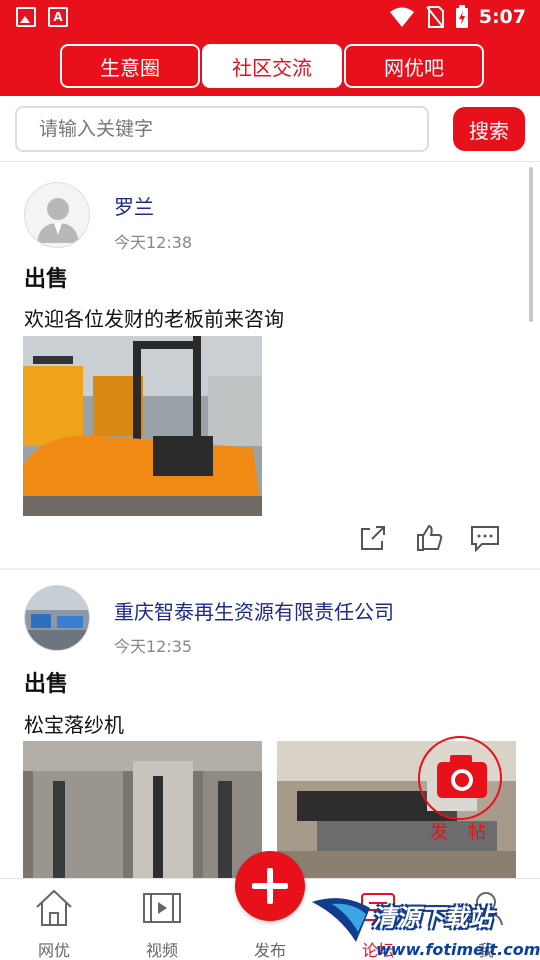 The width and height of the screenshot is (540, 960). What do you see at coordinates (162, 908) in the screenshot?
I see `video-icon` at bounding box center [162, 908].